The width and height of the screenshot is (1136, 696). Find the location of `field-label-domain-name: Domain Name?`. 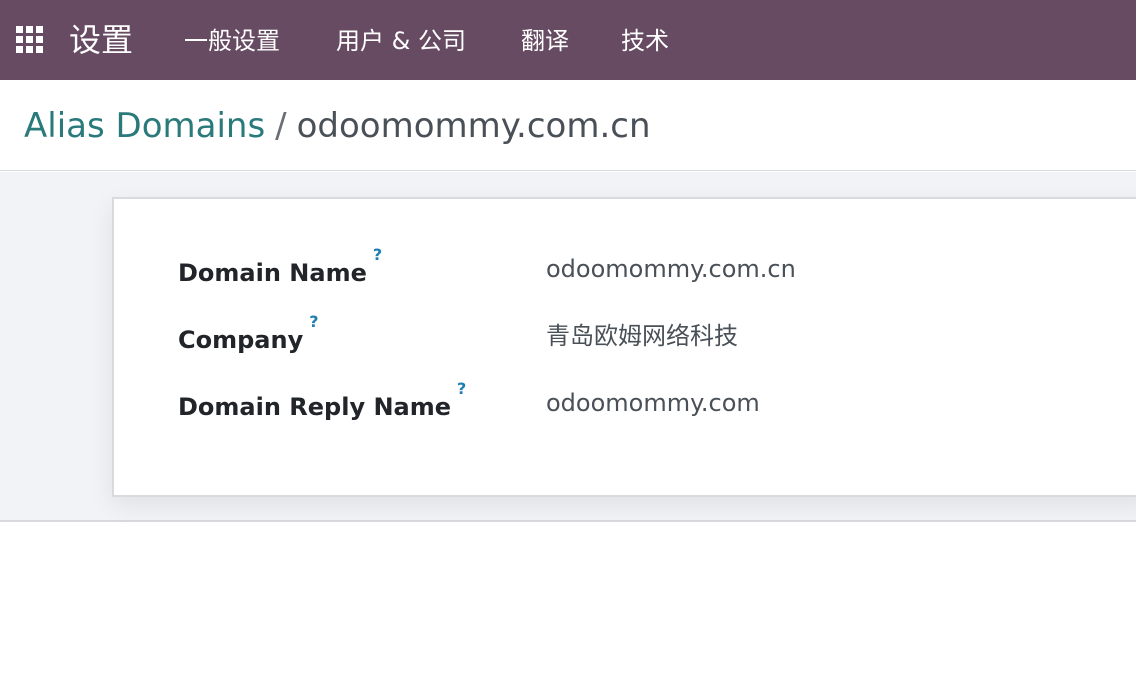

field-label-domain-name: Domain Name? is located at coordinates (280, 269).